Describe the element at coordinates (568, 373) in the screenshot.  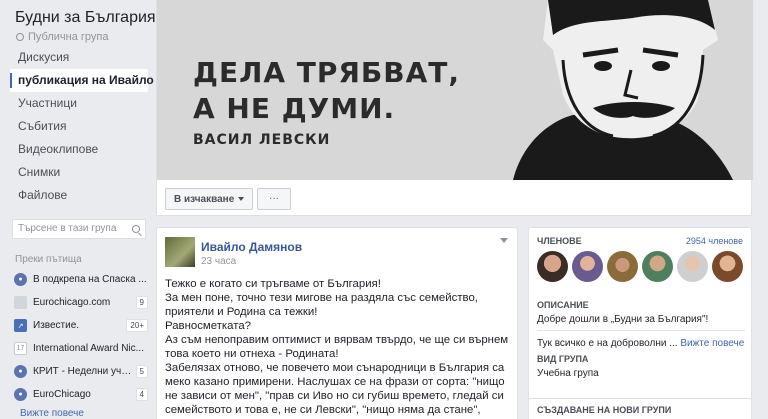
I see `group-type: Учебна група` at that location.